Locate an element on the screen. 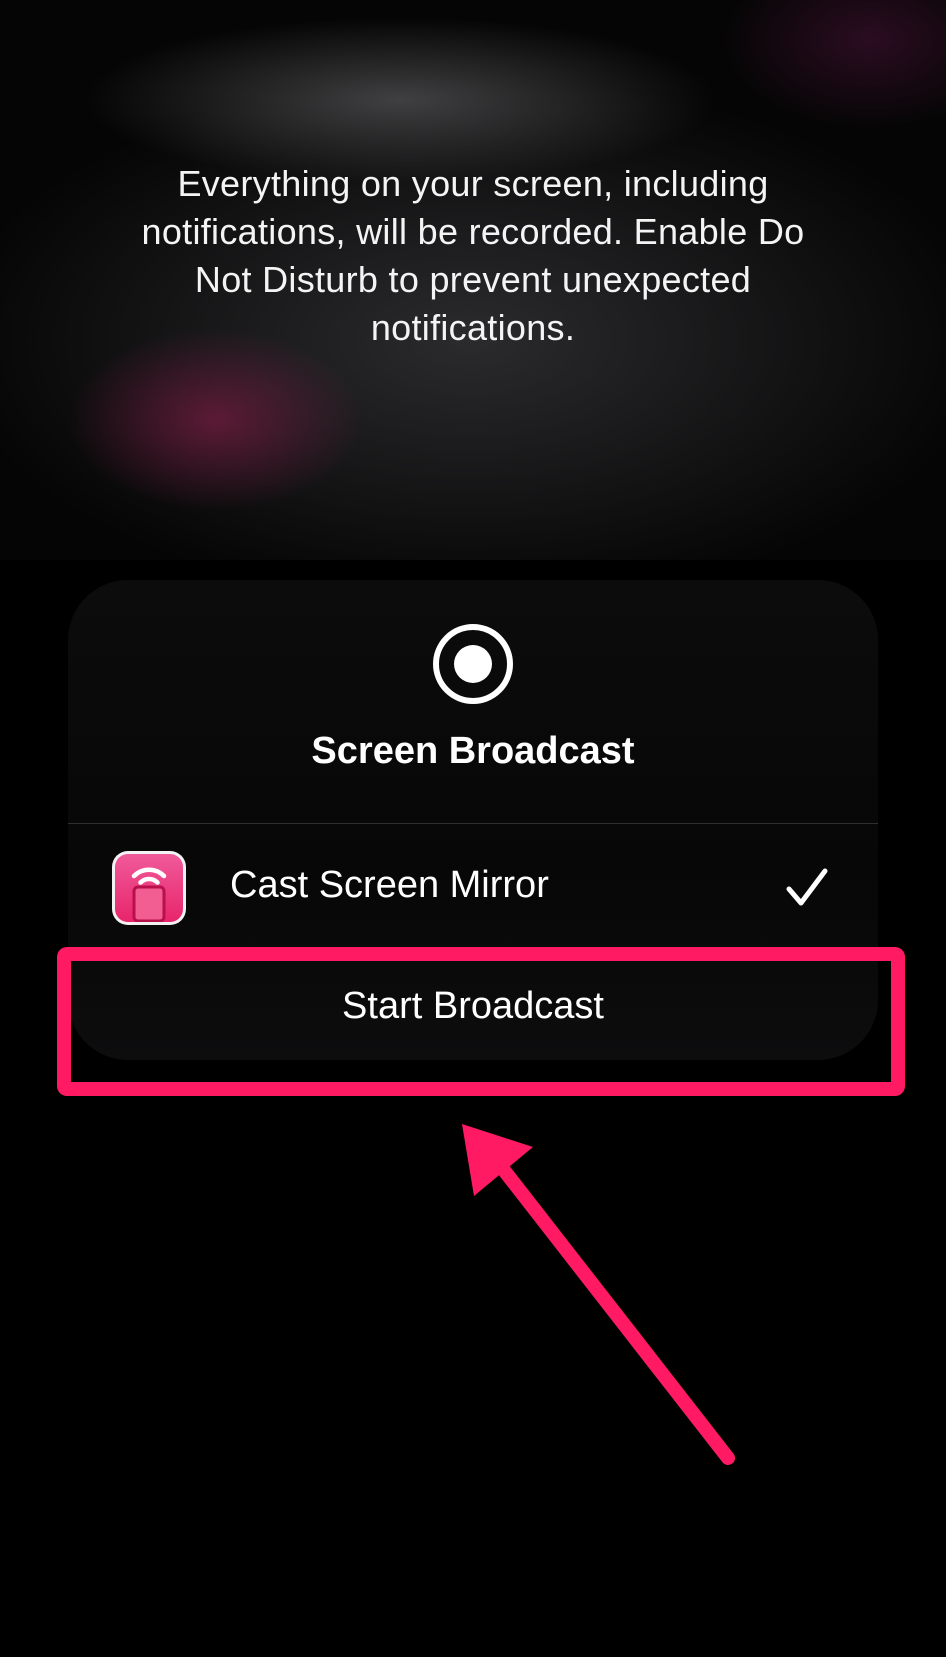  cast-screen-mirror-app-icon is located at coordinates (149, 888).